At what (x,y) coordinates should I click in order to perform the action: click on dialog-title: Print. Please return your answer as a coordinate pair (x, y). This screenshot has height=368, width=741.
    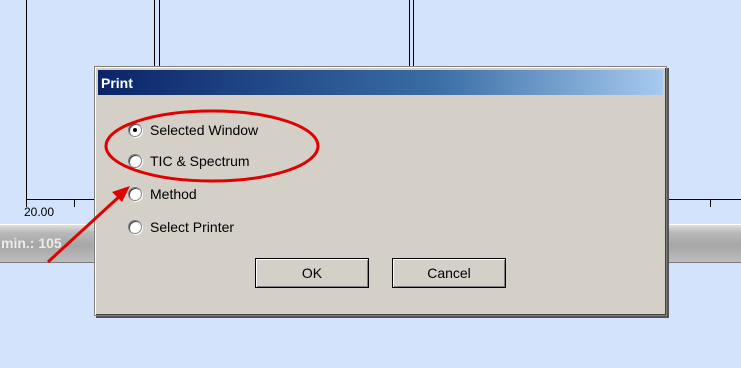
    Looking at the image, I should click on (117, 83).